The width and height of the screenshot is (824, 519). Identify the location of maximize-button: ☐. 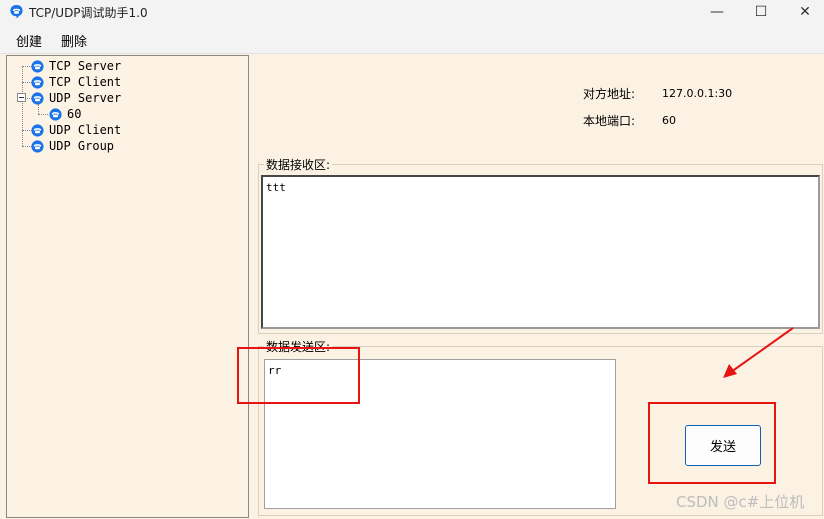
(761, 12).